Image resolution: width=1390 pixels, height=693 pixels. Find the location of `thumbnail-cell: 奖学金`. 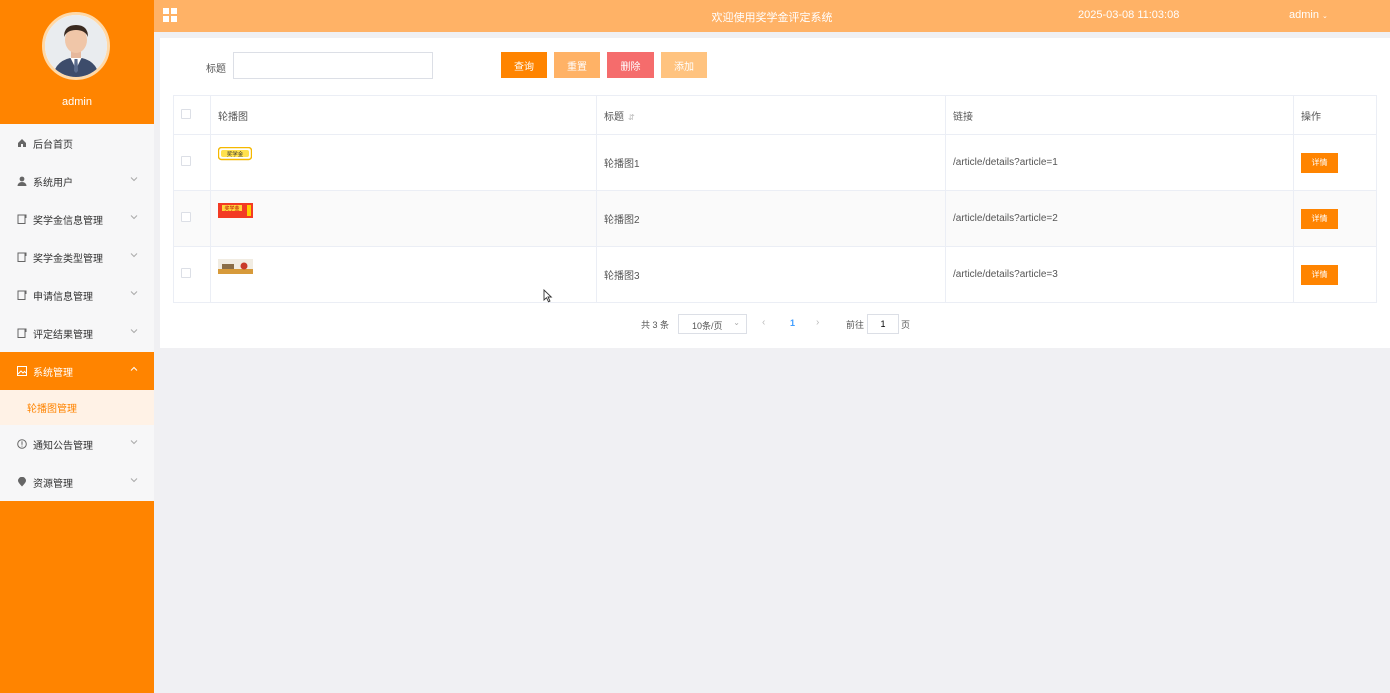

thumbnail-cell: 奖学金 is located at coordinates (403, 162).